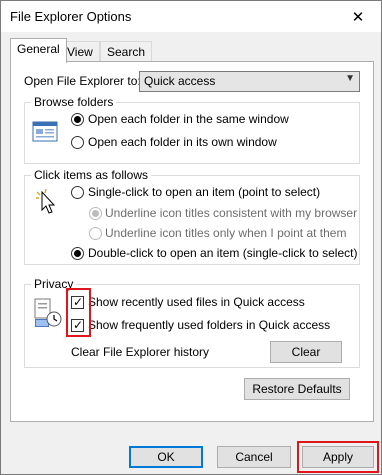  What do you see at coordinates (338, 457) in the screenshot?
I see `apply-highlight-box` at bounding box center [338, 457].